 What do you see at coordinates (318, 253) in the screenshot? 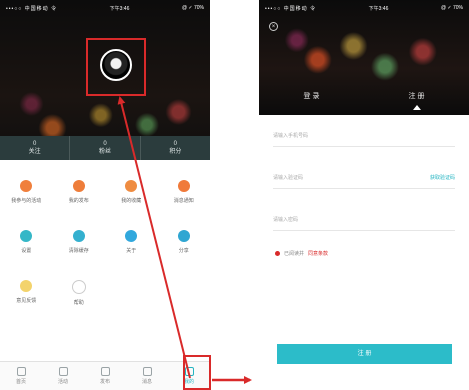
I see `terms-link: 同意条款` at bounding box center [318, 253].